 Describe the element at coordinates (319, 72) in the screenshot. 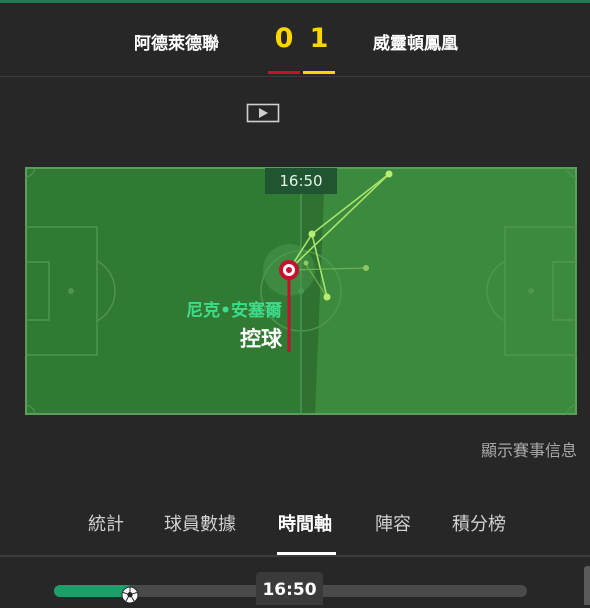

I see `away-team-color-bar` at that location.